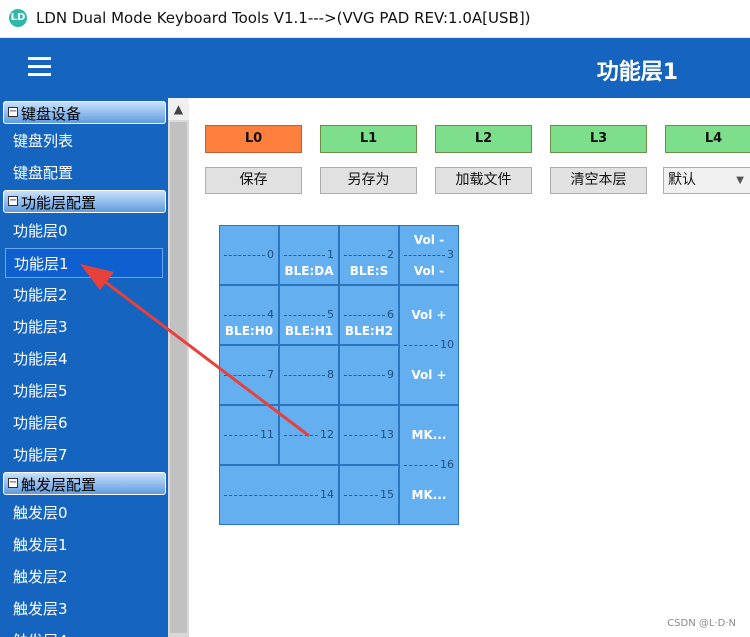 The width and height of the screenshot is (750, 637). Describe the element at coordinates (84, 173) in the screenshot. I see `sidebar-item-keyboard-config: 键盘配置` at that location.